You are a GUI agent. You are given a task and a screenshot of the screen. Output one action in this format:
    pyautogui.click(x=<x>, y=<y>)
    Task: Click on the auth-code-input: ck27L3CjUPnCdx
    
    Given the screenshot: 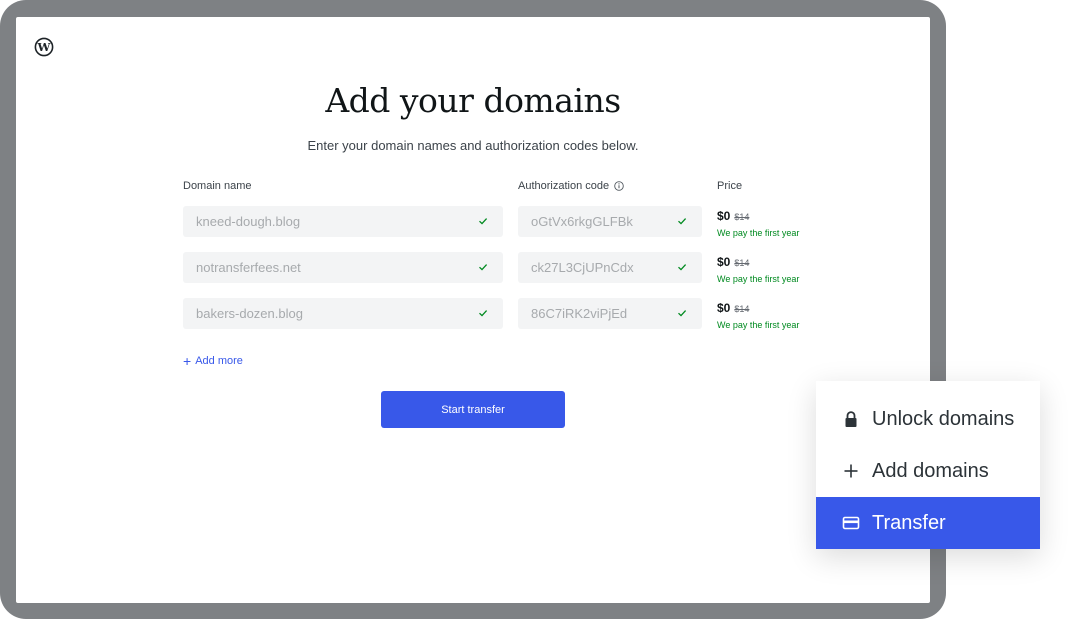 What is the action you would take?
    pyautogui.click(x=610, y=267)
    